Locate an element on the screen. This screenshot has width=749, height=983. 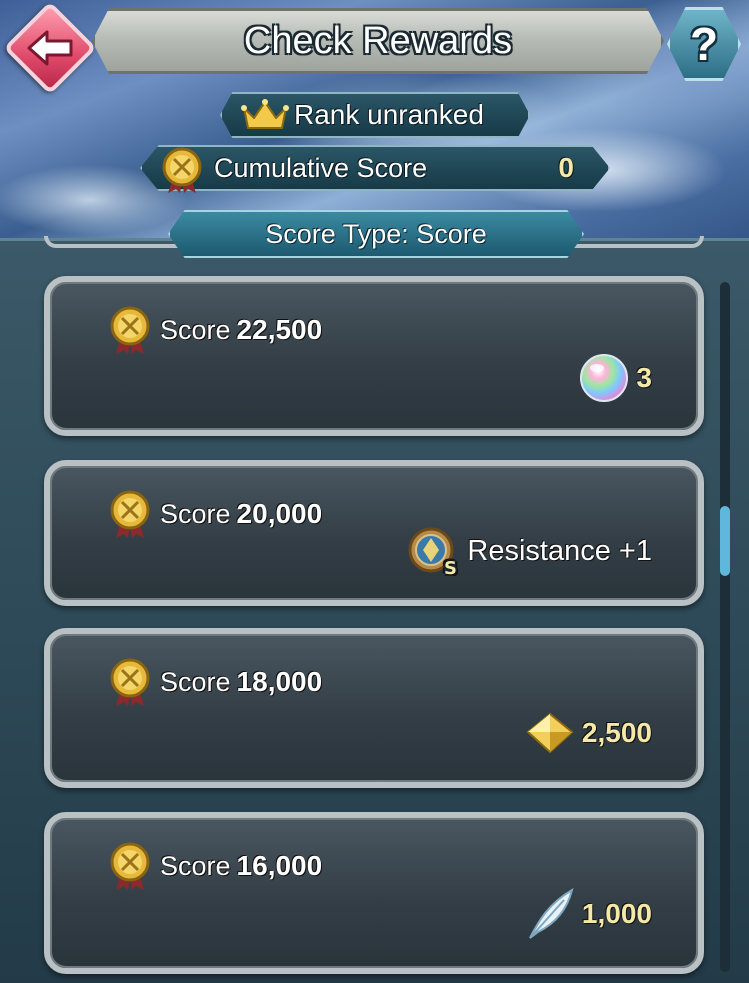
score-type-label: Score Type: Score is located at coordinates (376, 233).